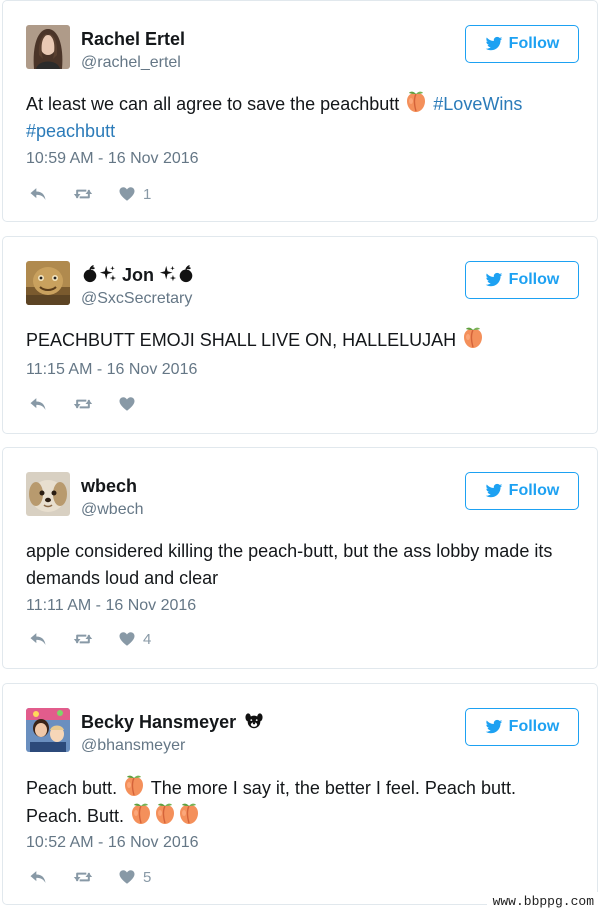  Describe the element at coordinates (133, 39) in the screenshot. I see `display-name: Rachel Ertel` at that location.